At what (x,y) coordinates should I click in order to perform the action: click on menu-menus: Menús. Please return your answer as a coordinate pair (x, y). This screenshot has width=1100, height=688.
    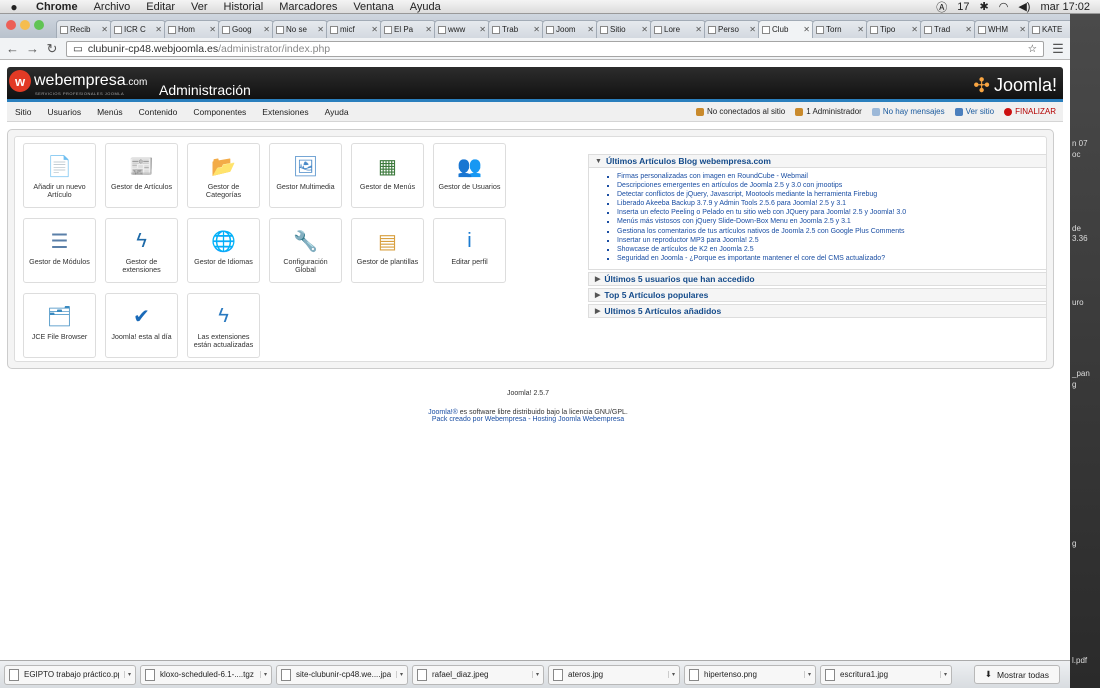
    Looking at the image, I should click on (110, 112).